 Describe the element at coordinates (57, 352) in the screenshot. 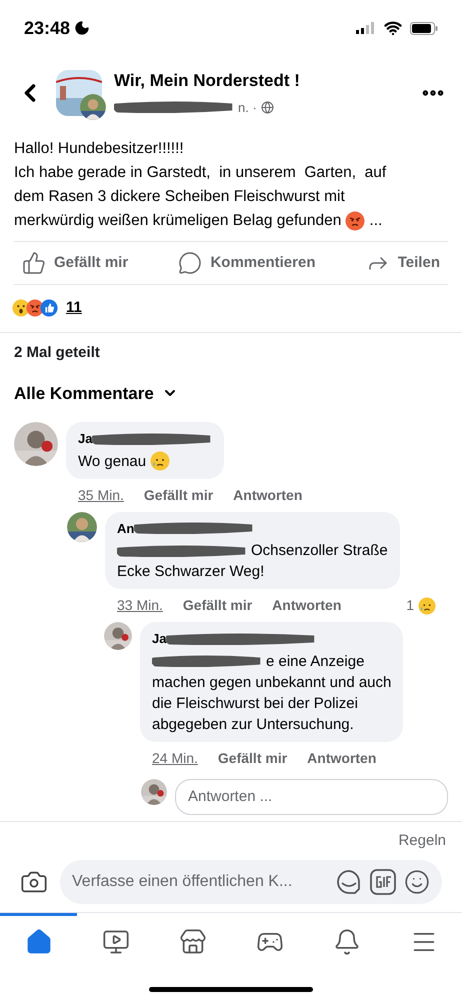

I see `share-count: 2 Mal geteilt` at that location.